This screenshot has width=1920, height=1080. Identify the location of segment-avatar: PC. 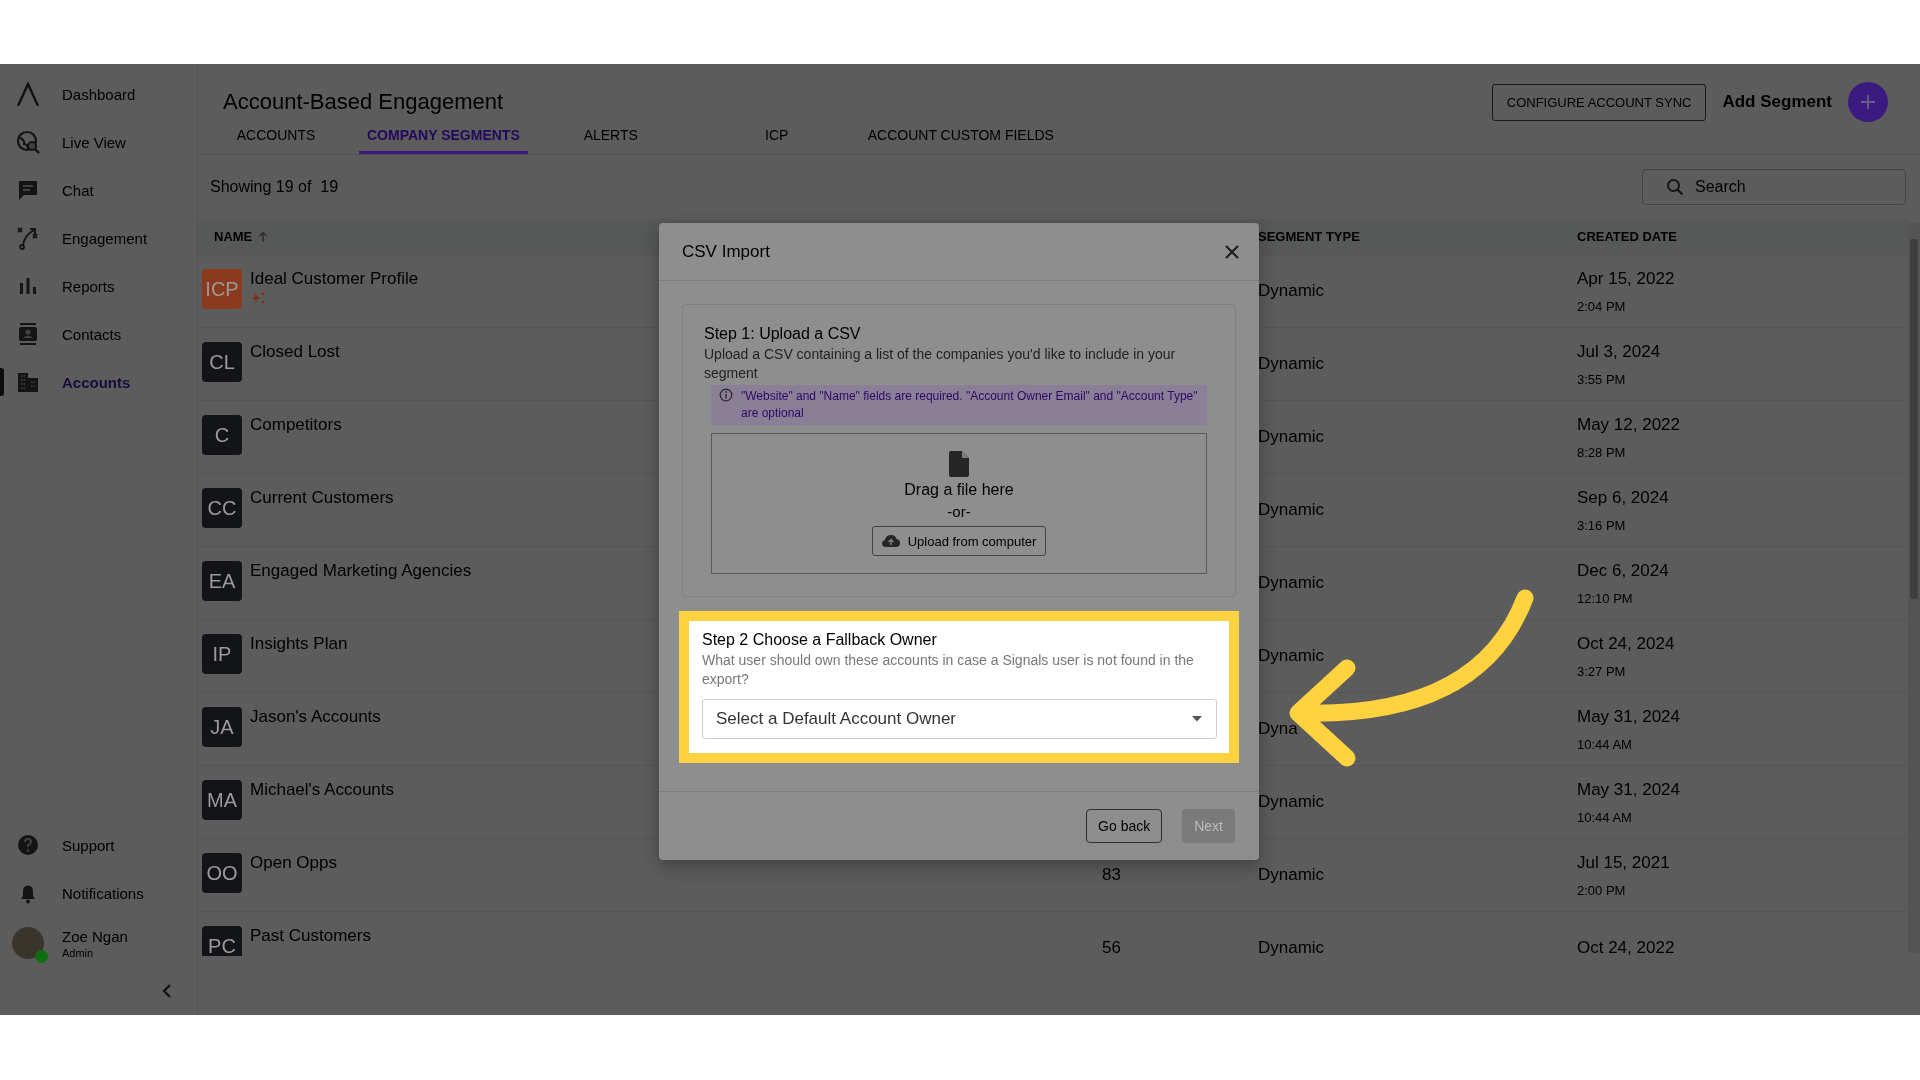
(222, 941).